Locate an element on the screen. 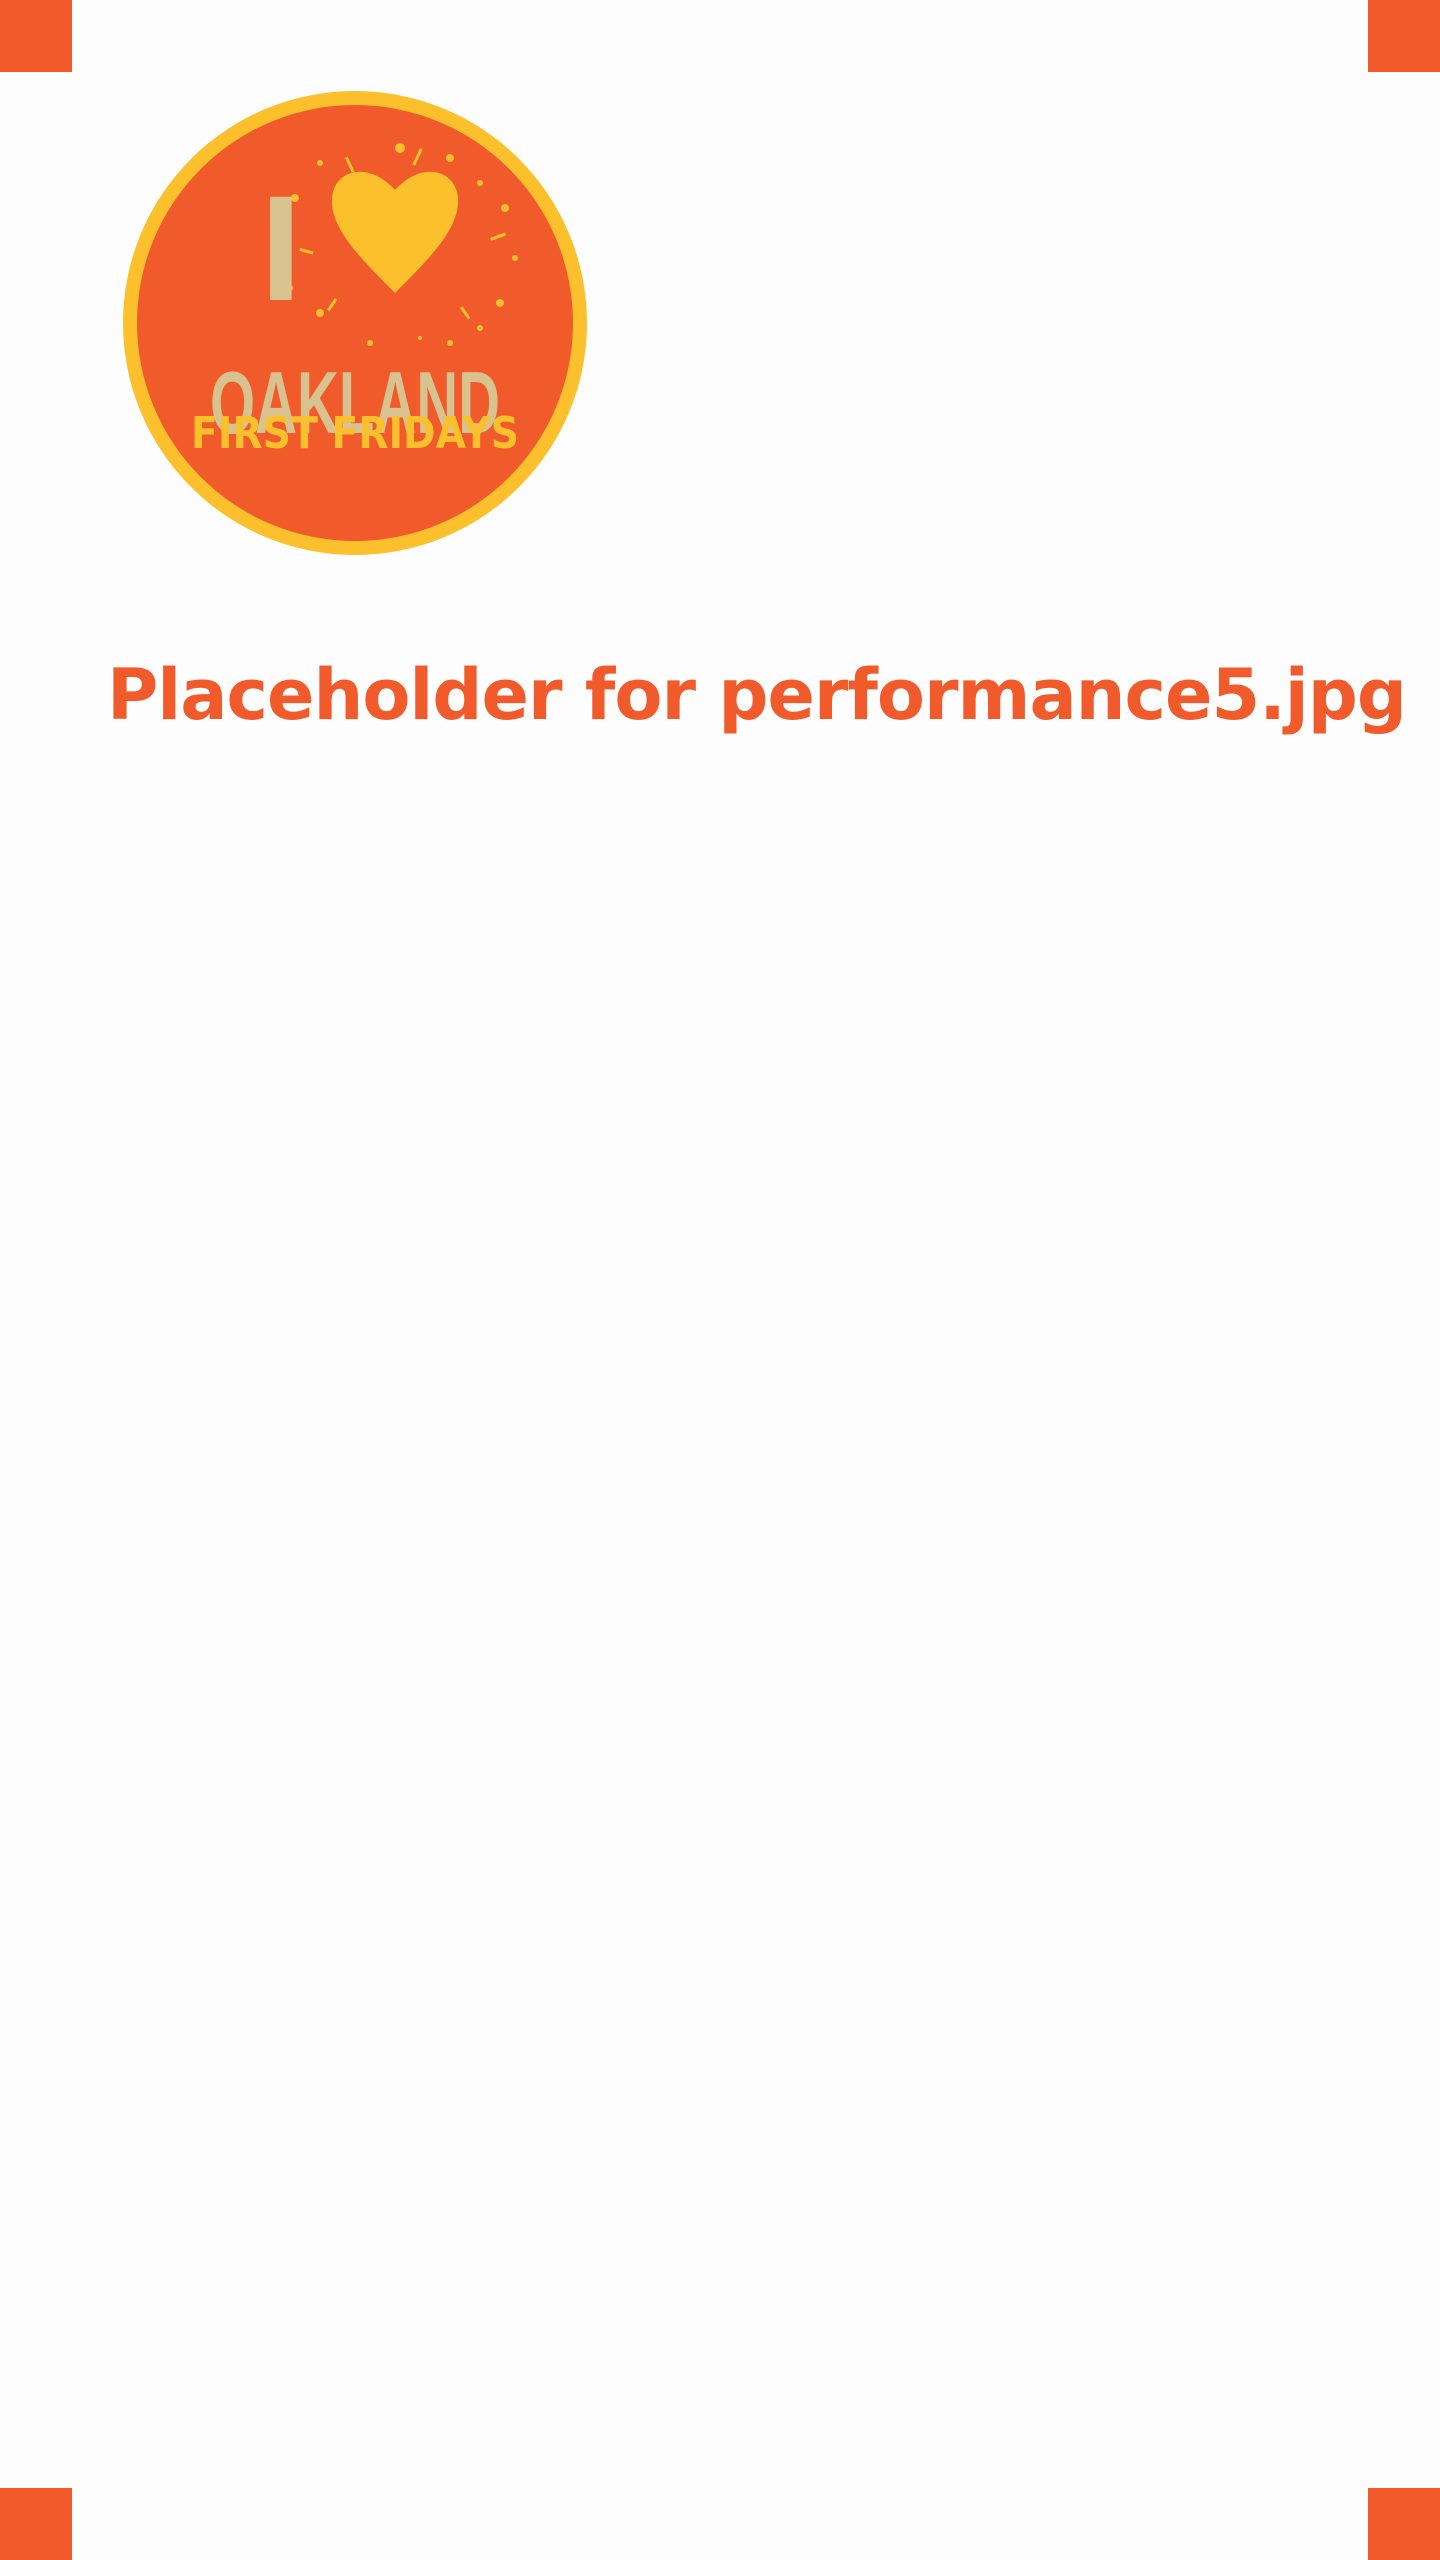  logo-badge: I OAKLAND FIRST FRIDAYS is located at coordinates (355, 323).